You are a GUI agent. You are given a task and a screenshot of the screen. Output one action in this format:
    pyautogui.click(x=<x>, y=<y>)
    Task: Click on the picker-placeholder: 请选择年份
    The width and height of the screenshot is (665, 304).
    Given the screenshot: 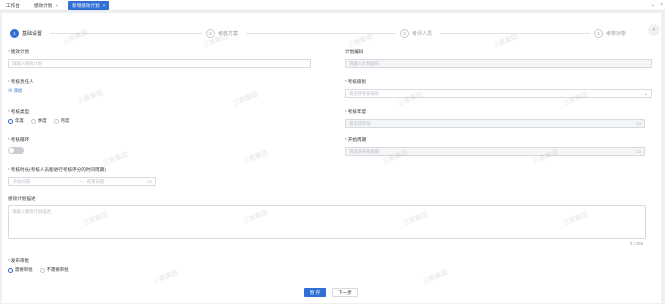 What is the action you would take?
    pyautogui.click(x=360, y=123)
    